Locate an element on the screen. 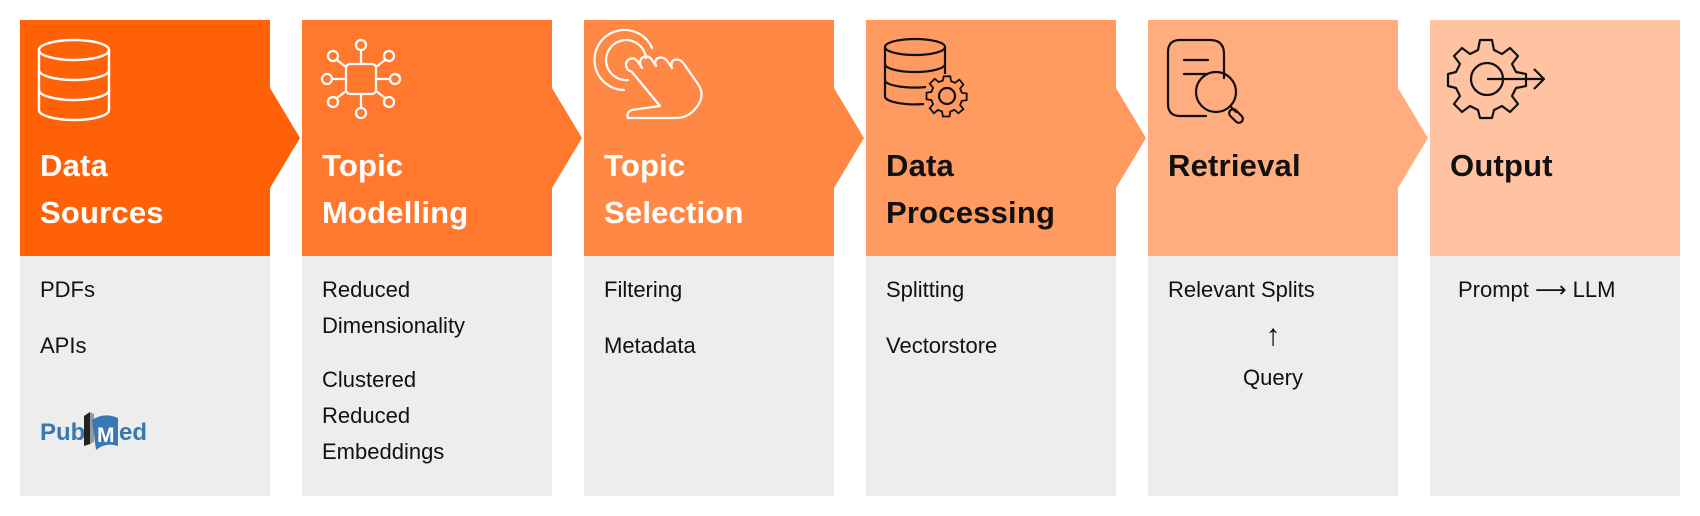 Image resolution: width=1700 pixels, height=516 pixels. stage-header: Data Sources is located at coordinates (145, 138).